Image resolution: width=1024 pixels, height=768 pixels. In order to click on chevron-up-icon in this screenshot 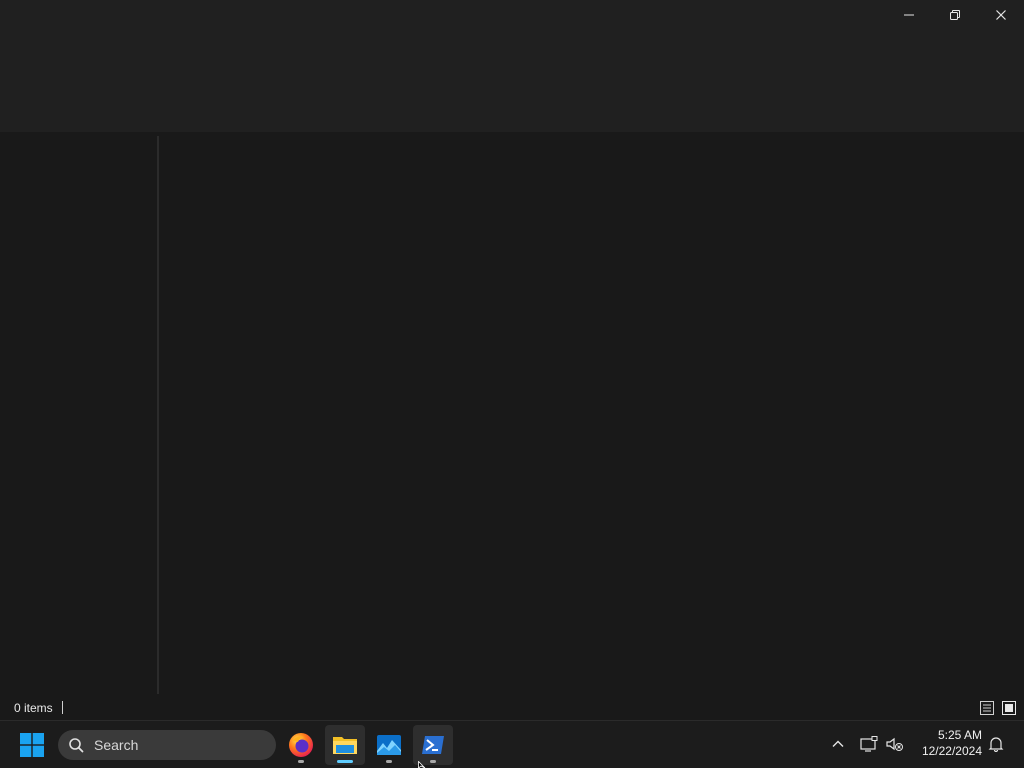, I will do `click(838, 743)`.